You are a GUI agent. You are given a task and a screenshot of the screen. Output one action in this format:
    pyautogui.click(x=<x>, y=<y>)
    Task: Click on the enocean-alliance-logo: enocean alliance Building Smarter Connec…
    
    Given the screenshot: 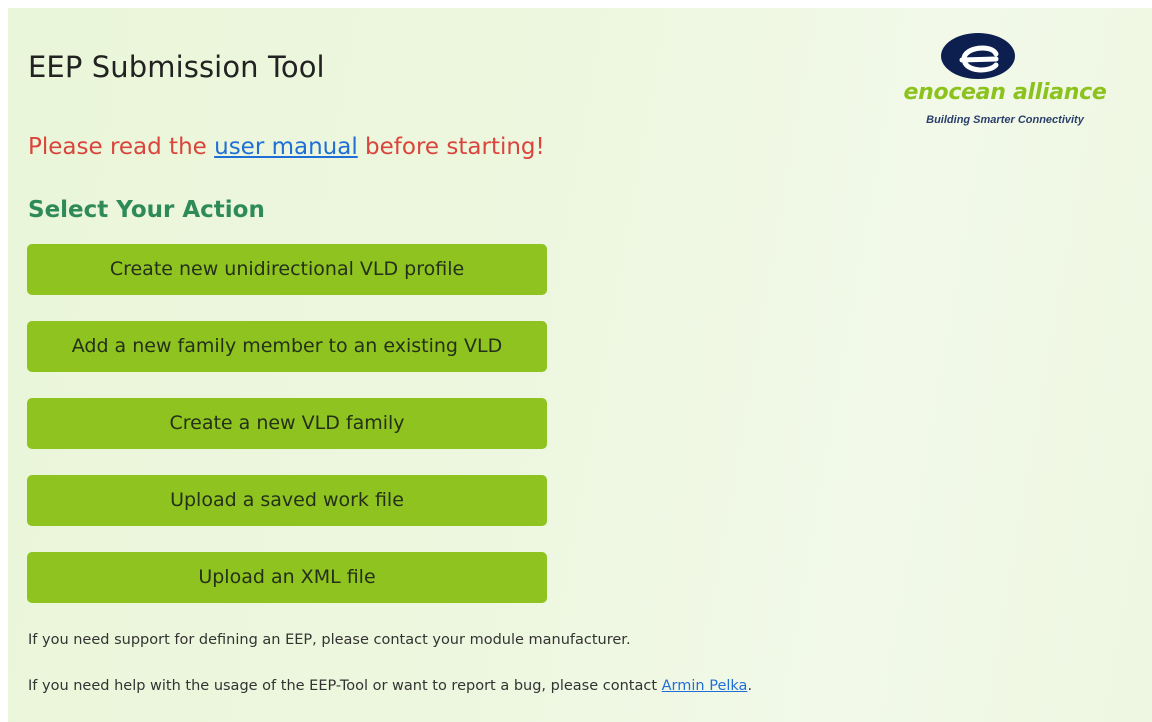 What is the action you would take?
    pyautogui.click(x=1005, y=80)
    